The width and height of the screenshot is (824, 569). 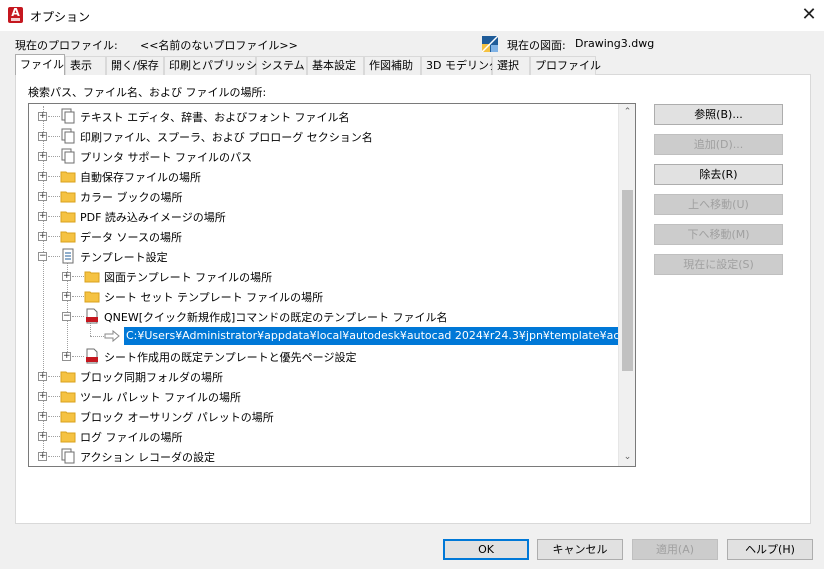 What do you see at coordinates (460, 65) in the screenshot?
I see `tab-3d-modeling: 3D モデリング` at bounding box center [460, 65].